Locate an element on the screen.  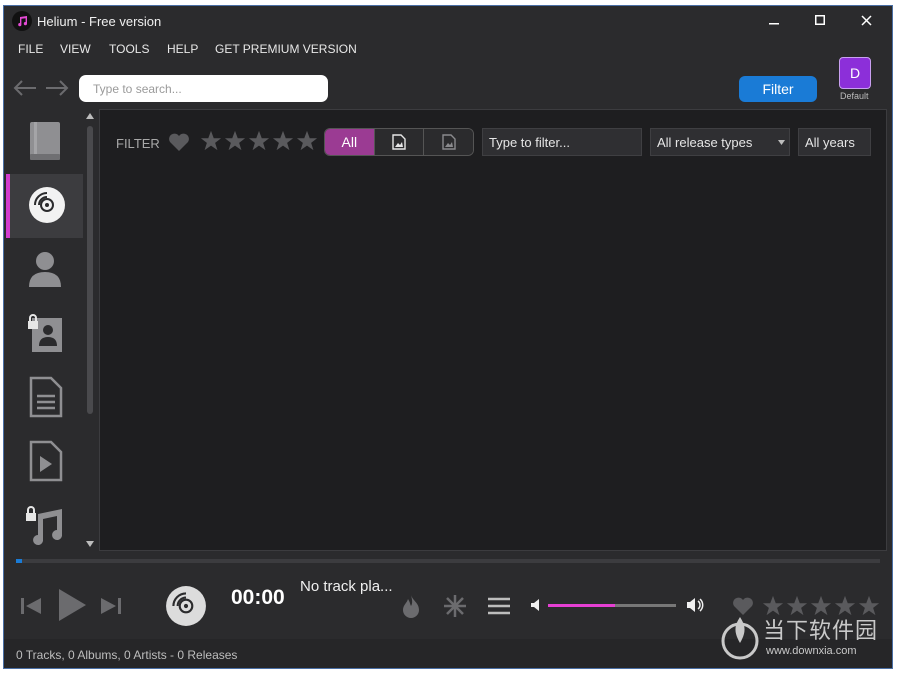
menu-file: FILE is located at coordinates (30, 49).